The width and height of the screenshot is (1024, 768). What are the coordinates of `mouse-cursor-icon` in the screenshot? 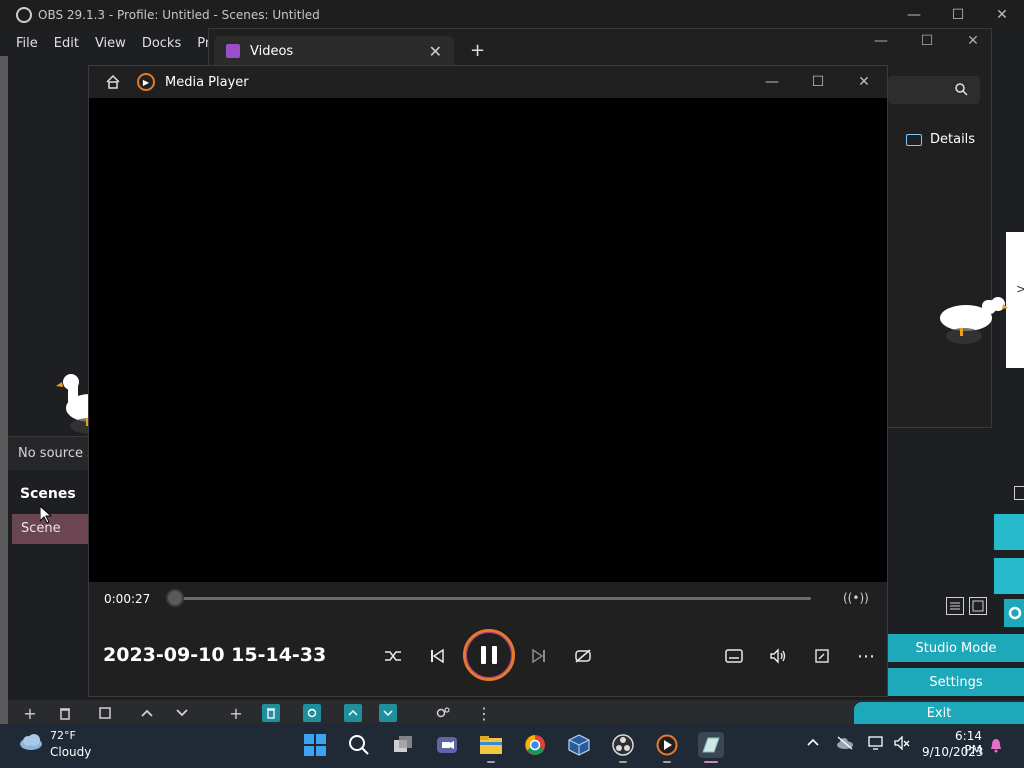 It's located at (46, 515).